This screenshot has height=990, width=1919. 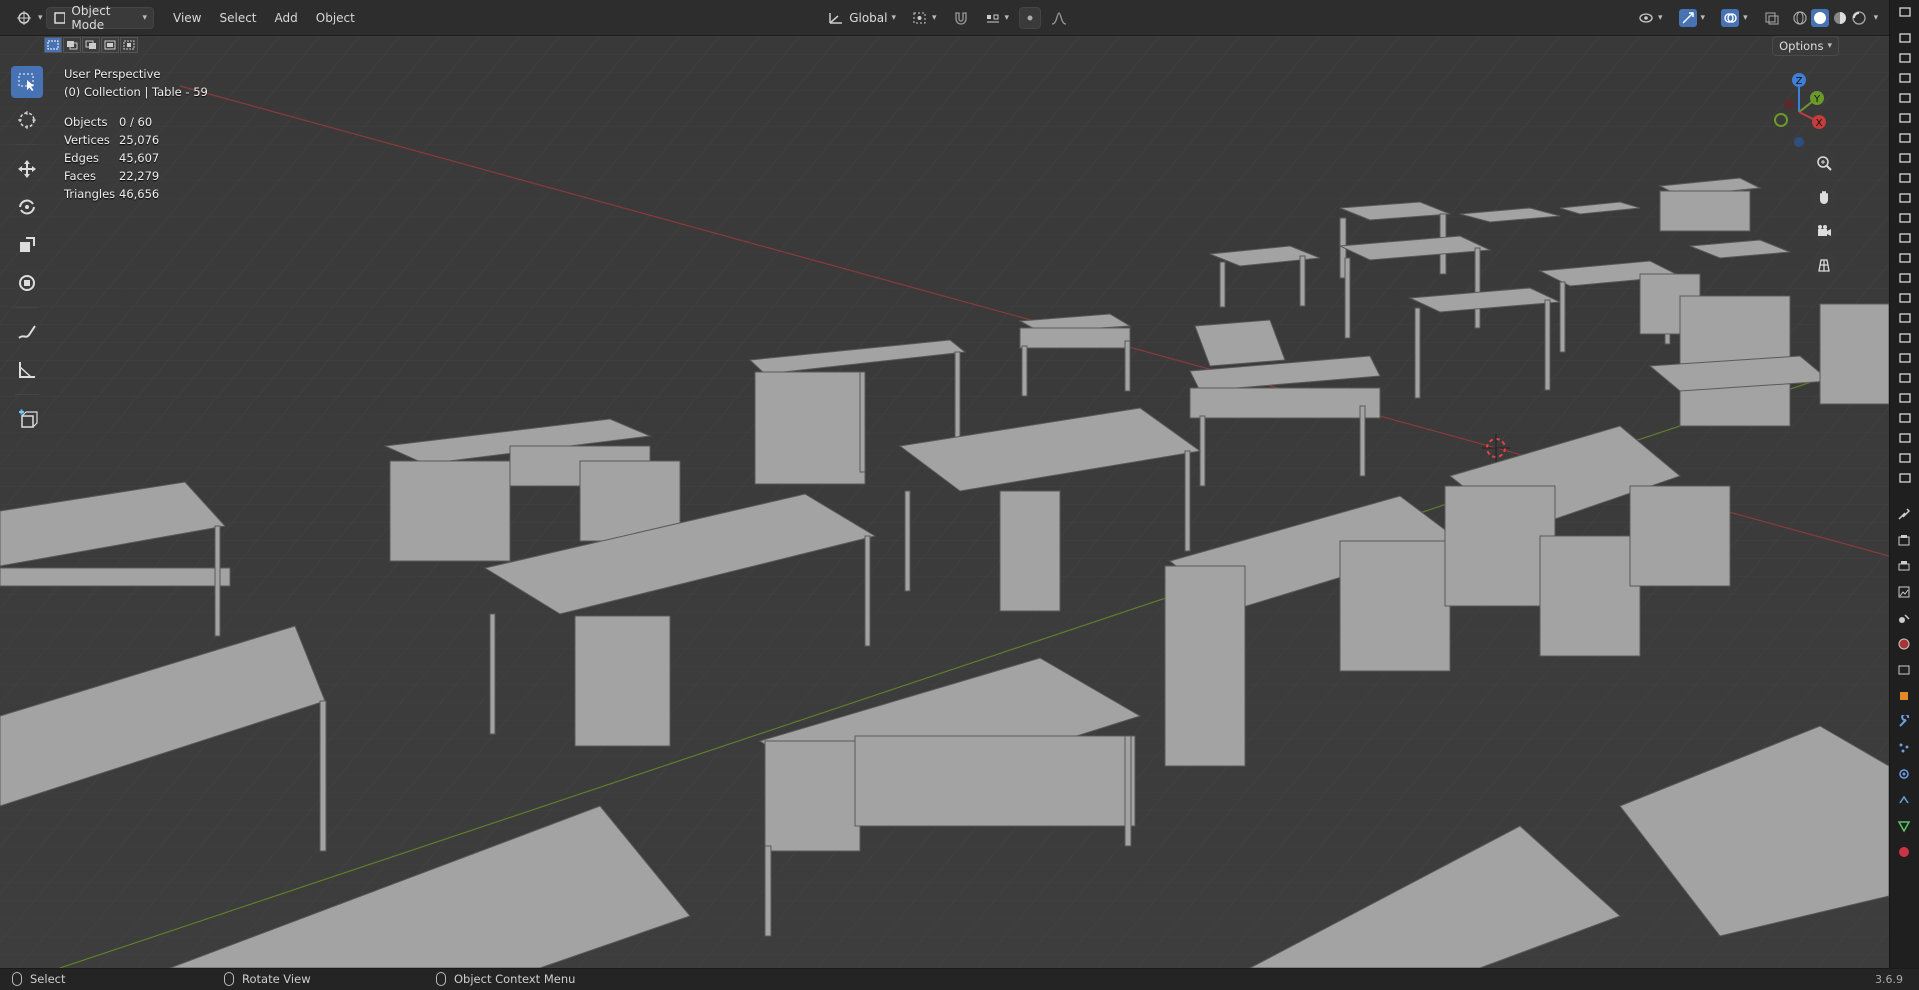 What do you see at coordinates (27, 370) in the screenshot?
I see `measure-tool` at bounding box center [27, 370].